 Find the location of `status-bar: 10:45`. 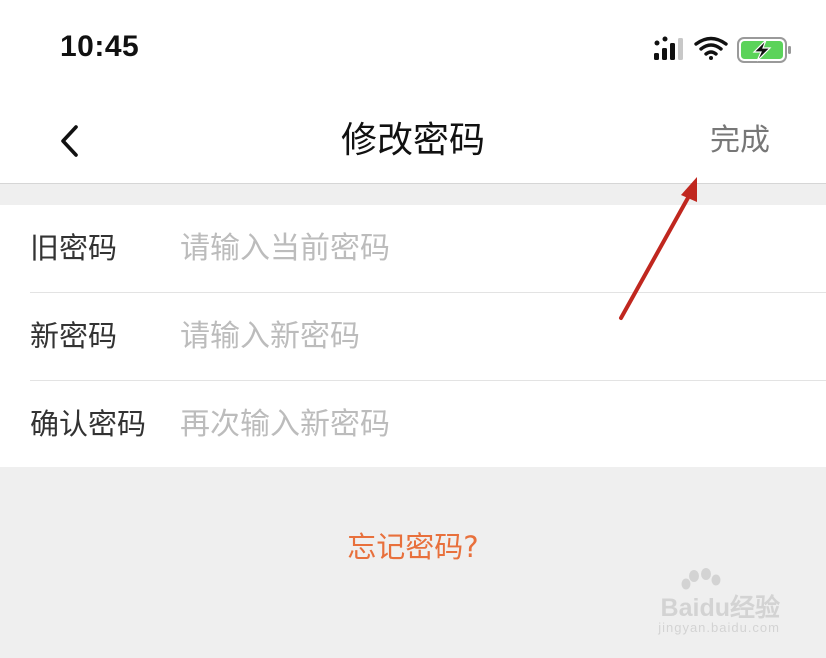

status-bar: 10:45 is located at coordinates (413, 49).